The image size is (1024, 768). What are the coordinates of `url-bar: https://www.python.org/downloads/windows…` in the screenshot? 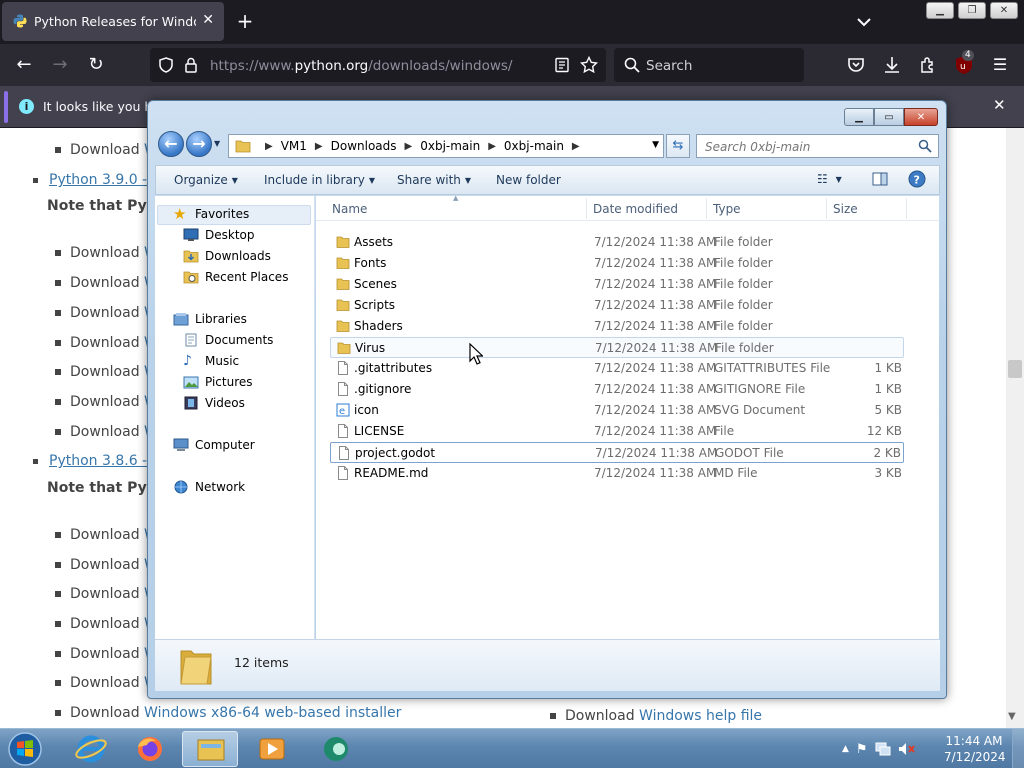 It's located at (378, 65).